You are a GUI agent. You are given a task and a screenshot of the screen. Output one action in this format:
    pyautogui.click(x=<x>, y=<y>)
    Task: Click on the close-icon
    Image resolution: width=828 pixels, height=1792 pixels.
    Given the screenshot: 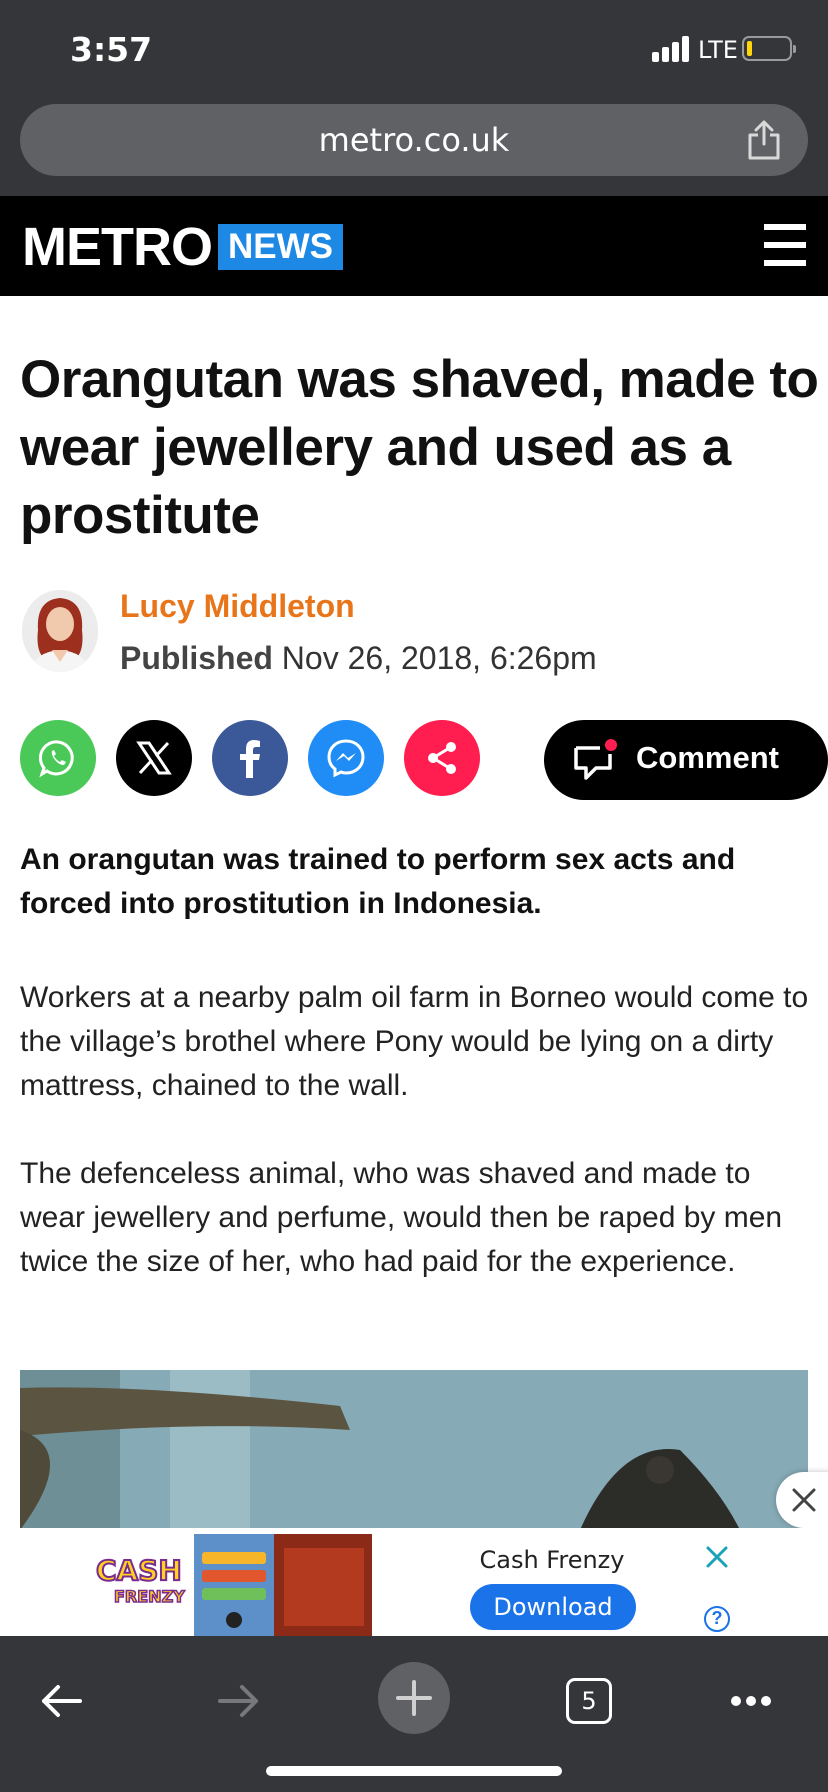 What is the action you would take?
    pyautogui.click(x=804, y=1500)
    